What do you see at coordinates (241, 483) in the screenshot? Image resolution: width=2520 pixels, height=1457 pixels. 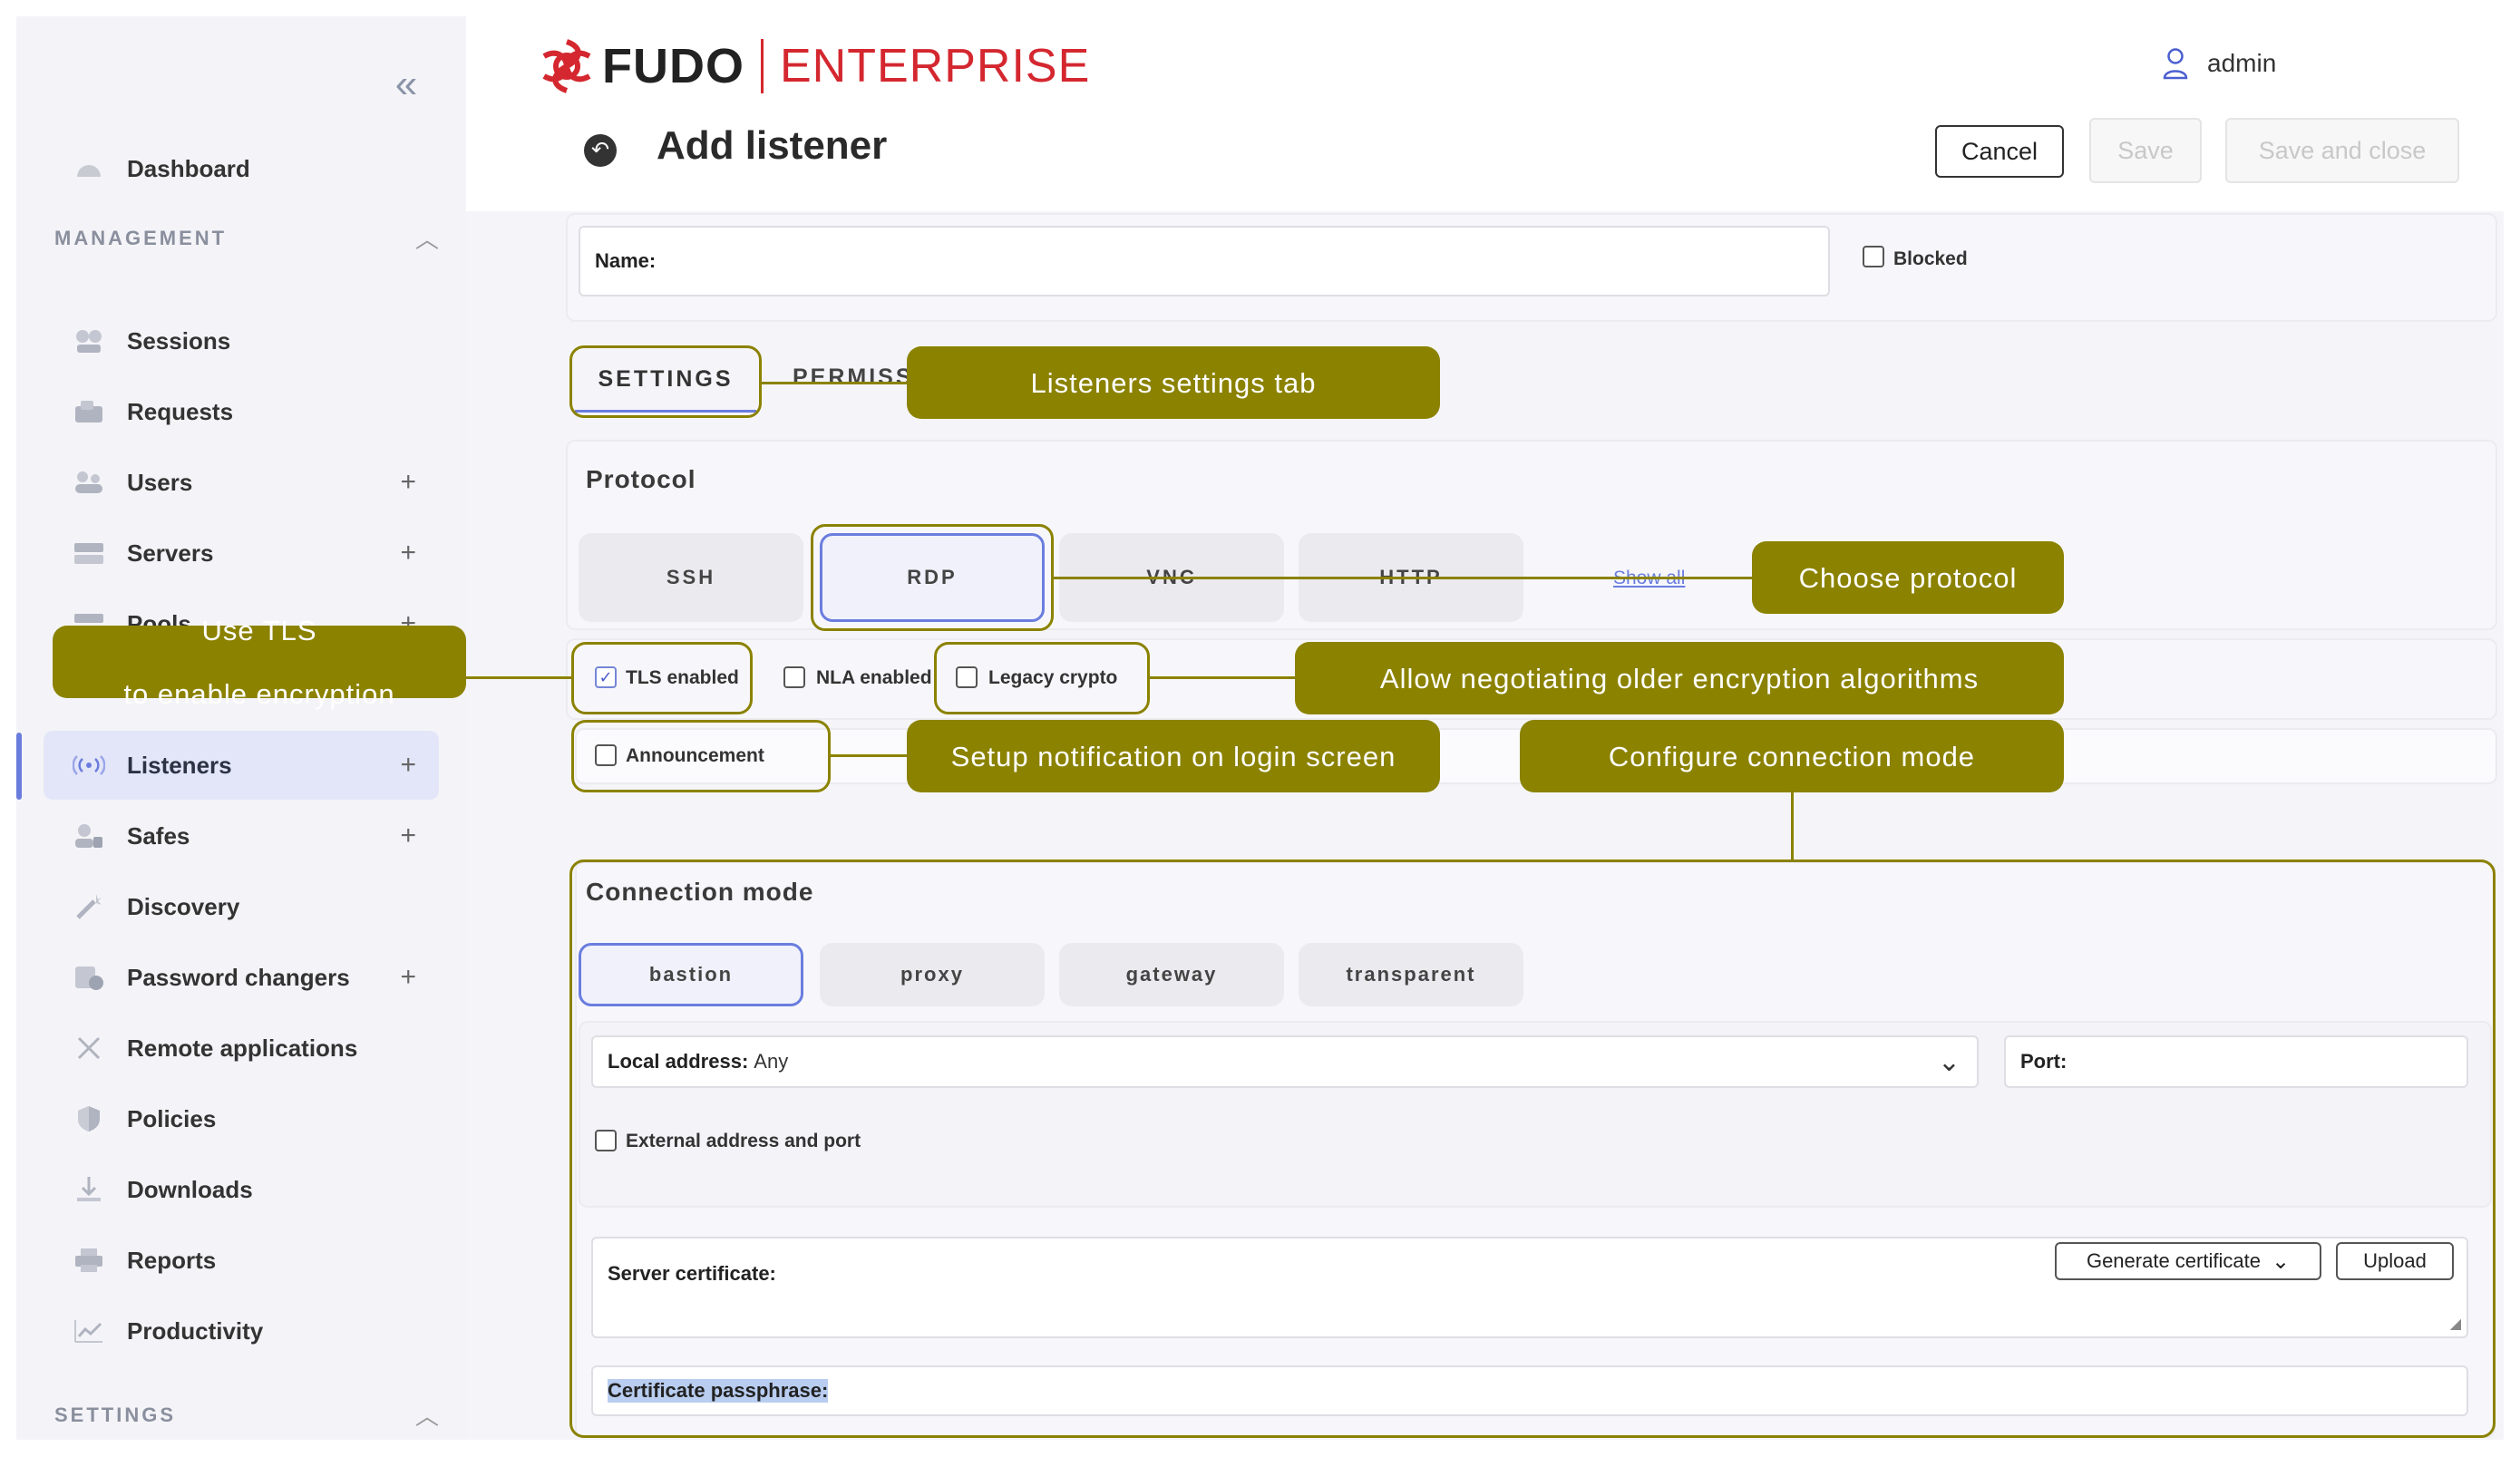 I see `sidebar-item-users: Users +` at bounding box center [241, 483].